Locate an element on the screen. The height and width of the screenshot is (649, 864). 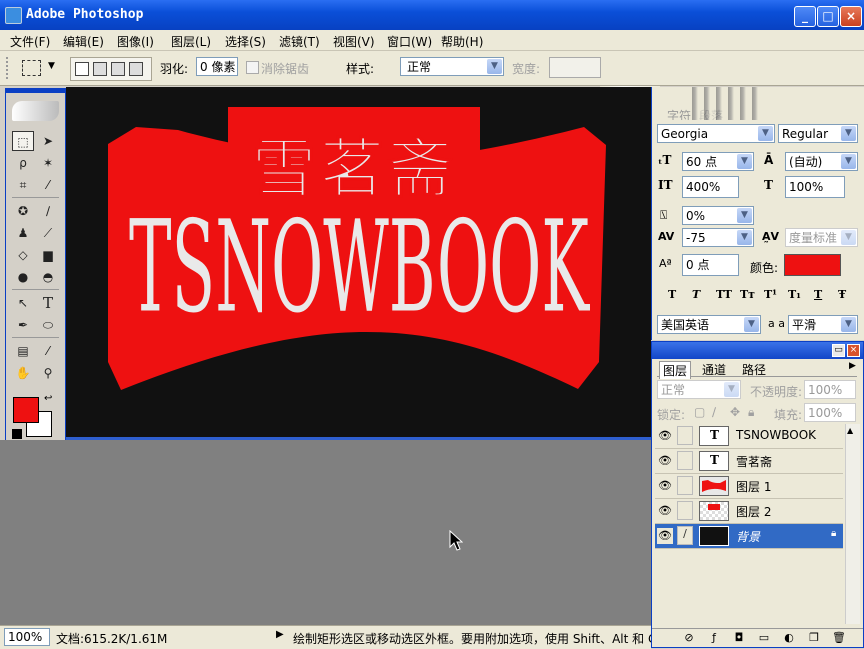
style-select: 正常 ▼ is located at coordinates (452, 66).